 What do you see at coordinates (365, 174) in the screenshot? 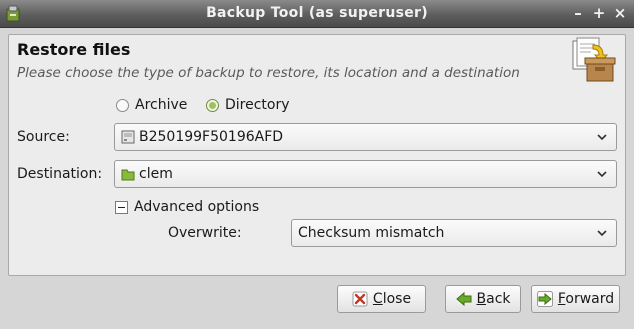
I see `destination-combo: clem` at bounding box center [365, 174].